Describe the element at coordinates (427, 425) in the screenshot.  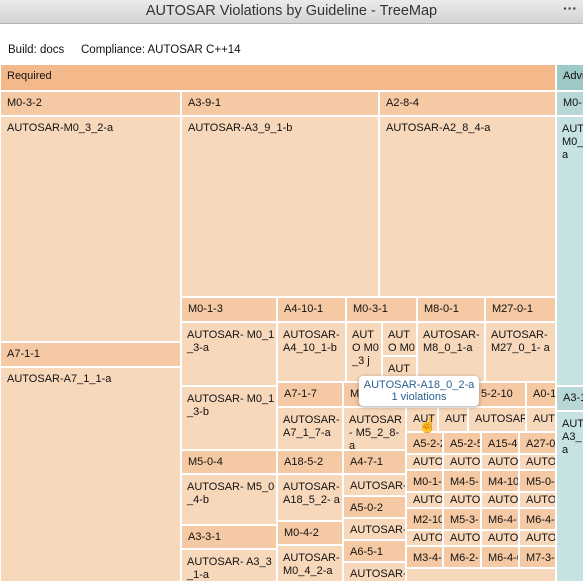
I see `hand-cursor-icon: ☝` at that location.